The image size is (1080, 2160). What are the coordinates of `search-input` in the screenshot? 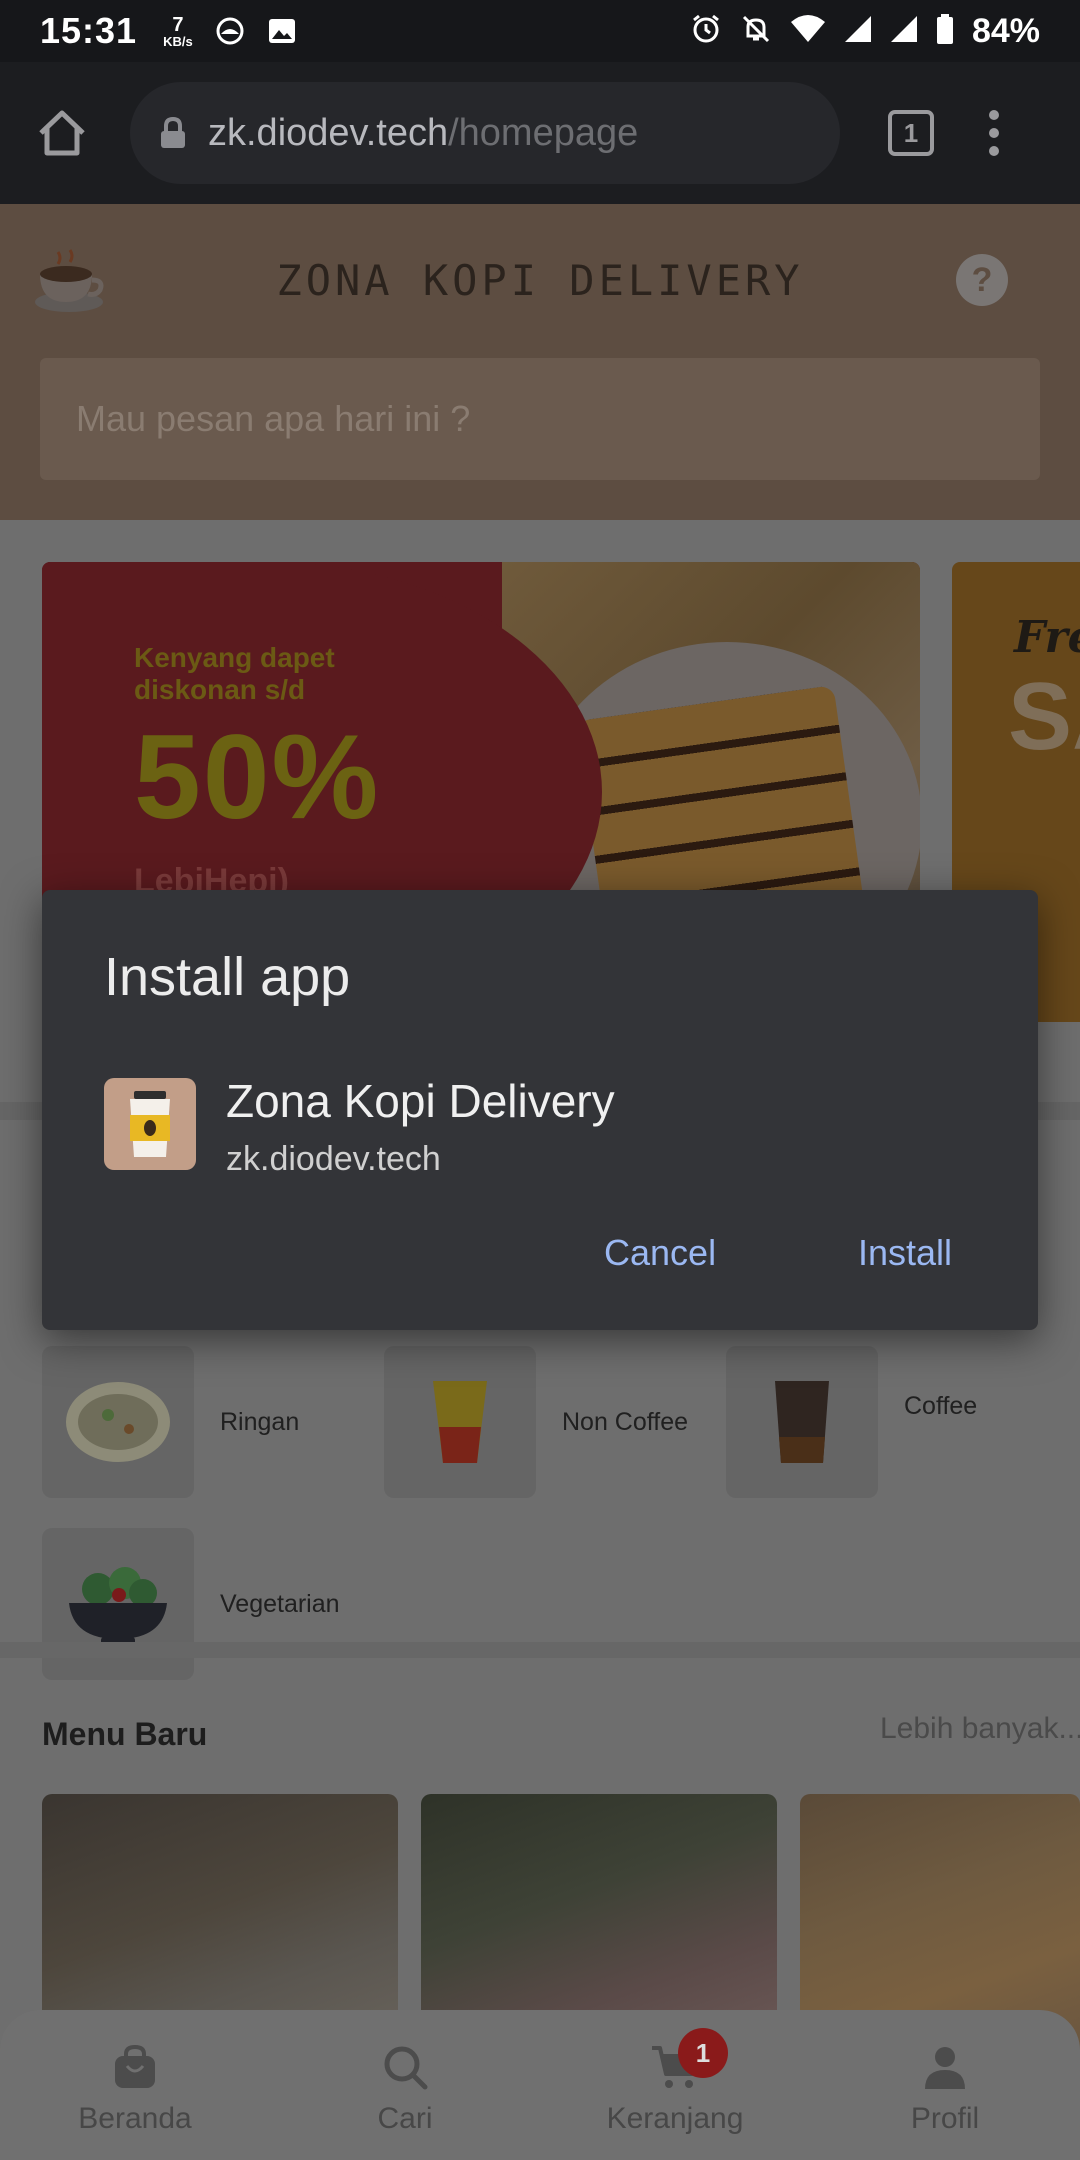 It's located at (540, 419).